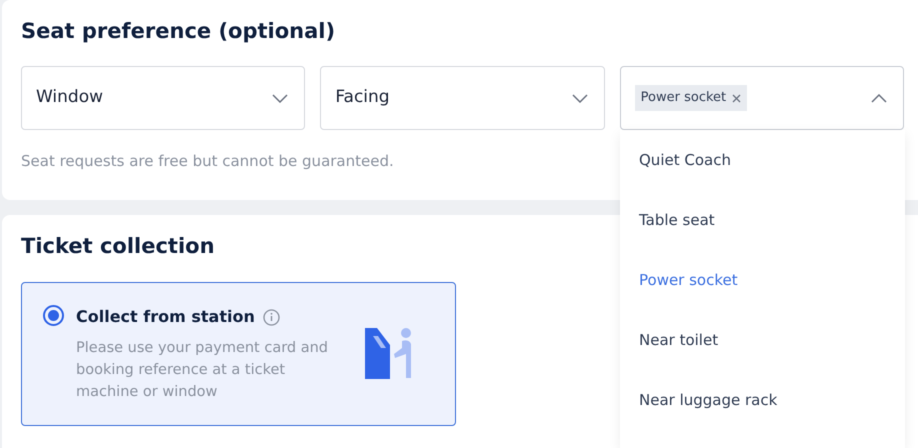 Image resolution: width=918 pixels, height=448 pixels. I want to click on dropdown-option: Near luggage rack, so click(762, 400).